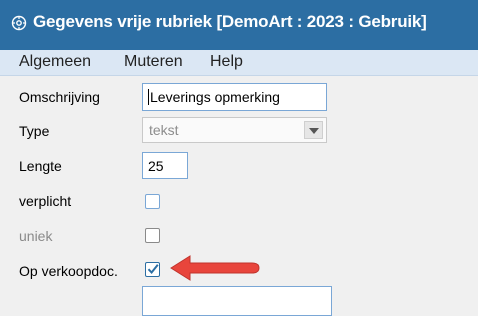  I want to click on uniek-checkbox, so click(152, 235).